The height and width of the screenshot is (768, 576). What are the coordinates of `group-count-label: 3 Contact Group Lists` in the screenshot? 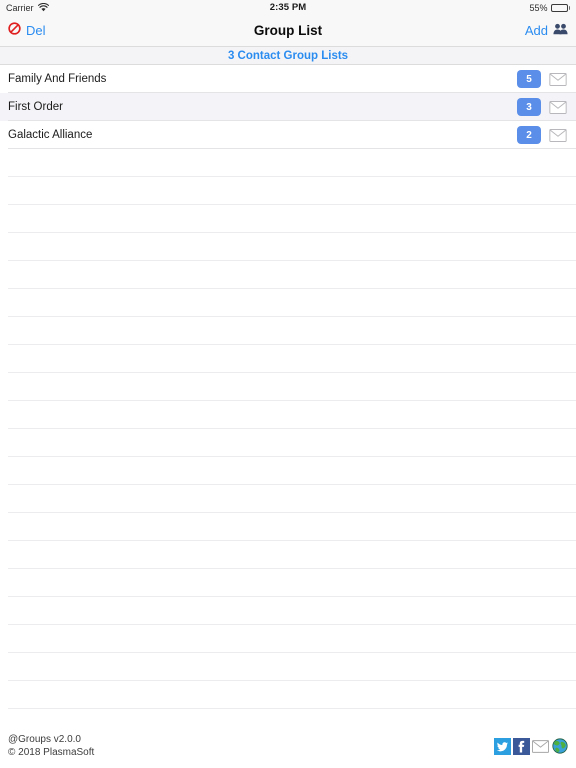 It's located at (288, 55).